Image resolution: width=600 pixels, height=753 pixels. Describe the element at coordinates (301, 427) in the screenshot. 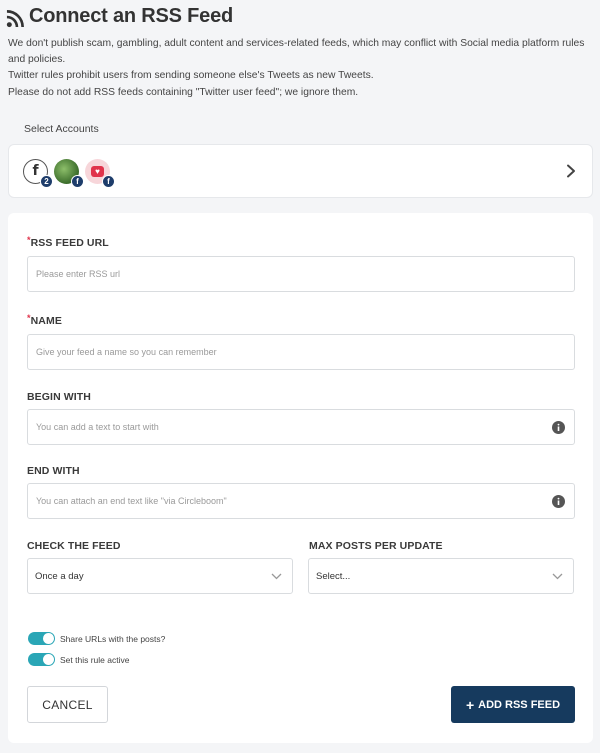

I see `begin-with-input: You can add a text to start with` at that location.